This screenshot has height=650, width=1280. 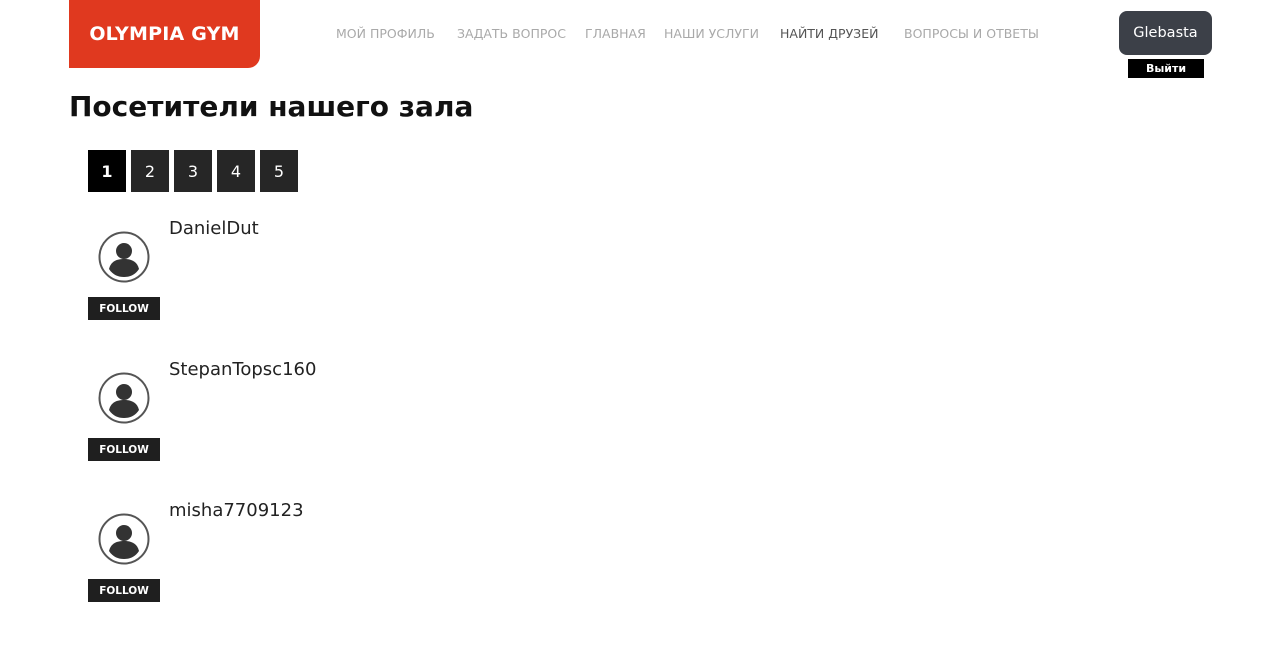 I want to click on page-button-1: 1, so click(x=107, y=171).